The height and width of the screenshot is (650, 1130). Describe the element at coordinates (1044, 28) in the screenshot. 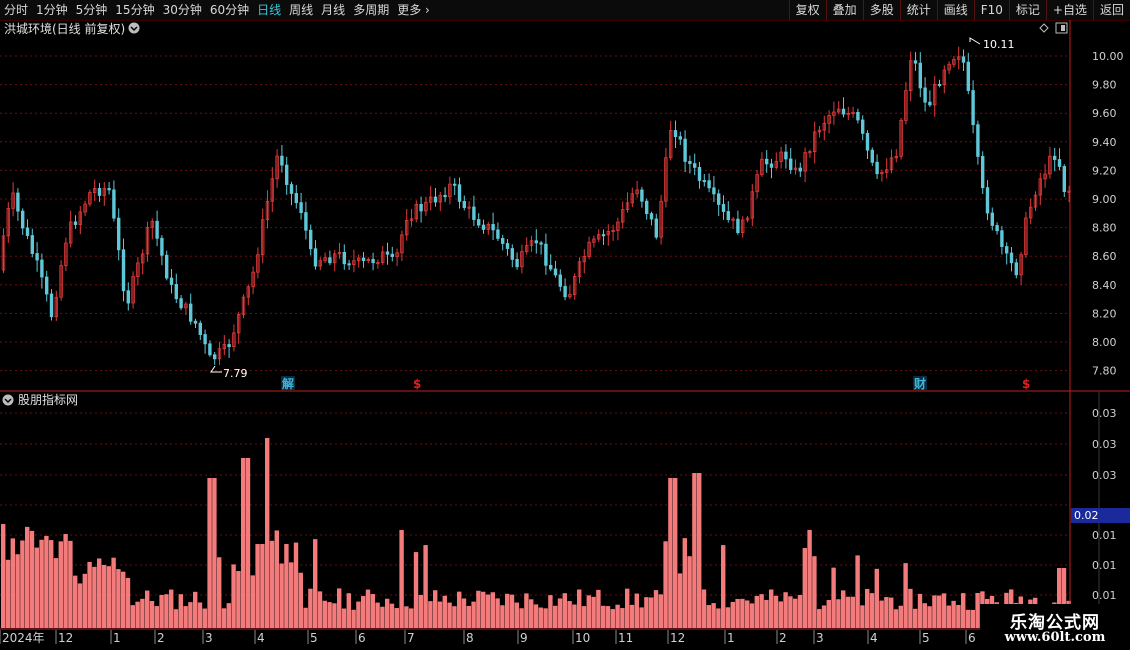

I see `diamond-icon` at that location.